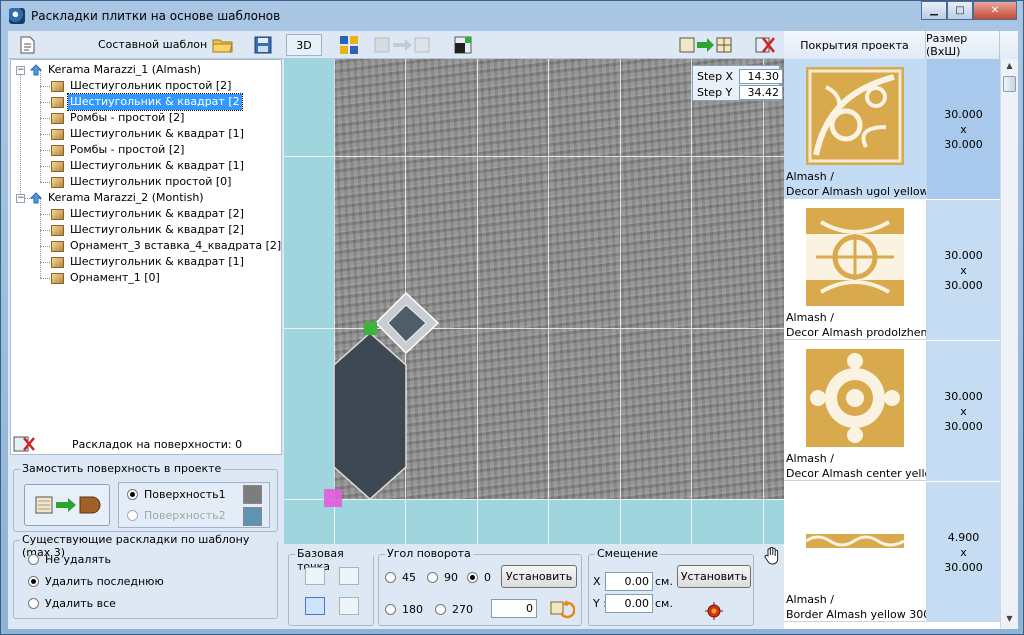 This screenshot has width=1024, height=635. I want to click on minimize-button: ▁, so click(934, 10).